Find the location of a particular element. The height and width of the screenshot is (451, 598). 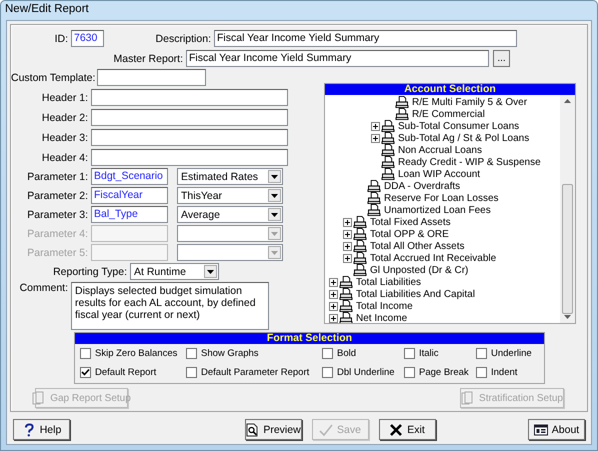

id-field: 7630 is located at coordinates (87, 38).